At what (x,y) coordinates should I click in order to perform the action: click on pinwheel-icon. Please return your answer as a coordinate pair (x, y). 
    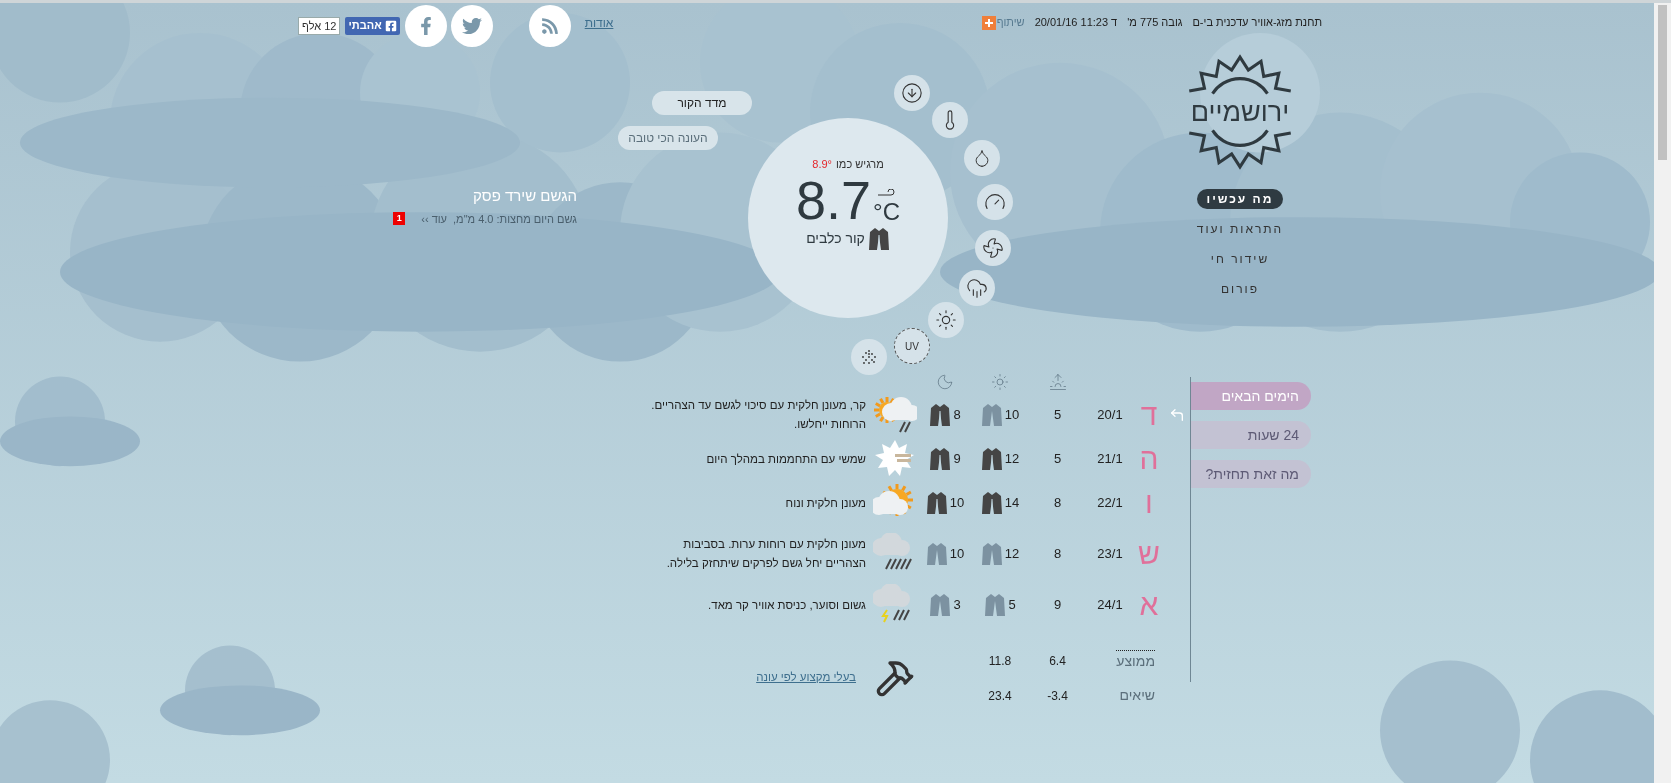
    Looking at the image, I should click on (993, 248).